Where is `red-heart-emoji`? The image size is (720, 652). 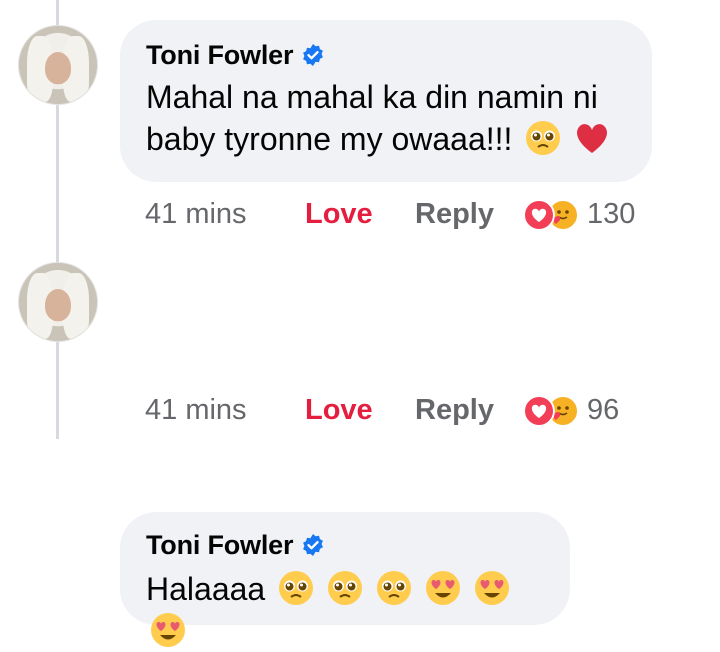 red-heart-emoji is located at coordinates (592, 138).